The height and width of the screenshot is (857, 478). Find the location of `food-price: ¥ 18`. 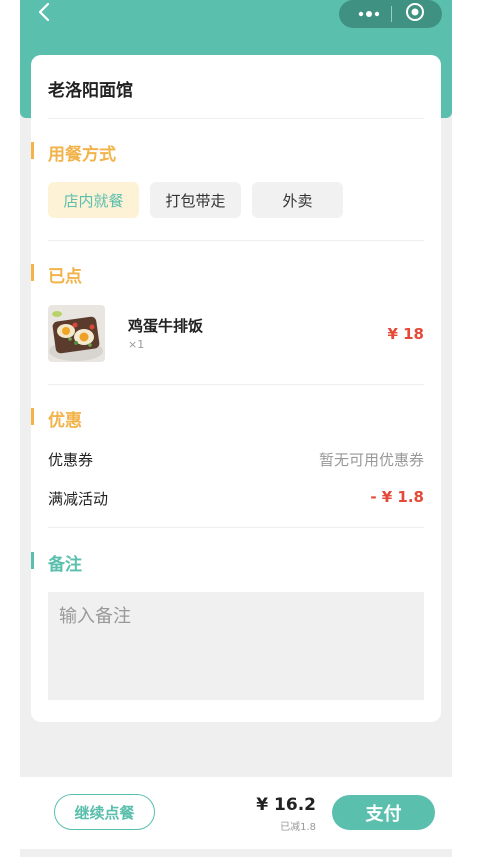

food-price: ¥ 18 is located at coordinates (405, 334).